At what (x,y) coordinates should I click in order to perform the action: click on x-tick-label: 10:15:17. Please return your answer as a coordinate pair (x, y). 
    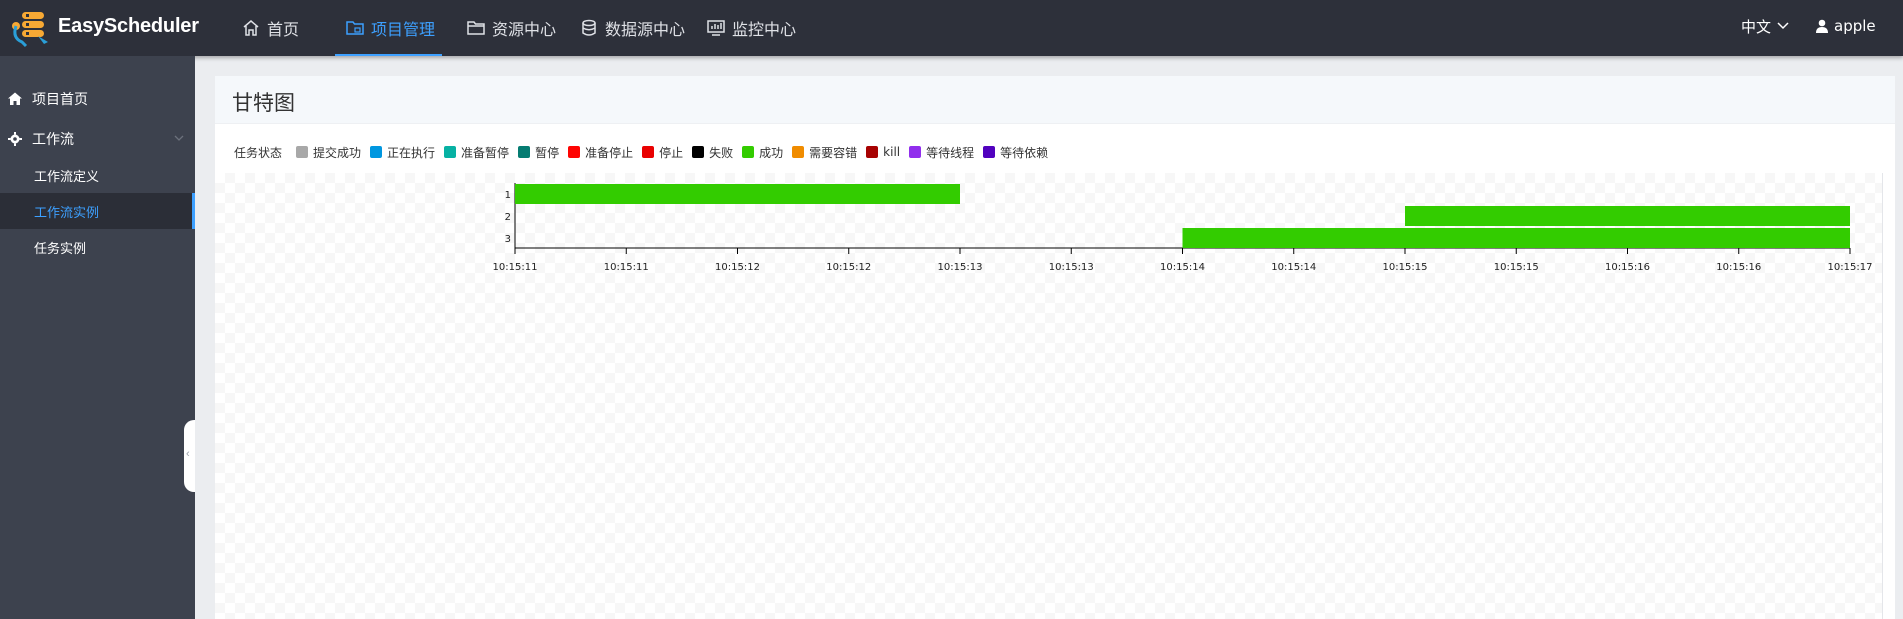
    Looking at the image, I should click on (1850, 267).